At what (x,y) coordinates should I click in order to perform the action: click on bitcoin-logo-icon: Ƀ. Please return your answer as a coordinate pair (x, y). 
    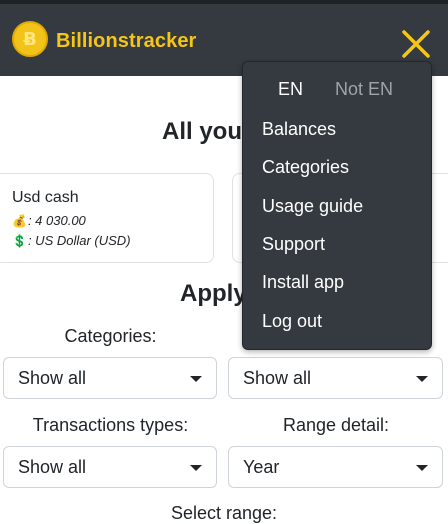
    Looking at the image, I should click on (30, 39).